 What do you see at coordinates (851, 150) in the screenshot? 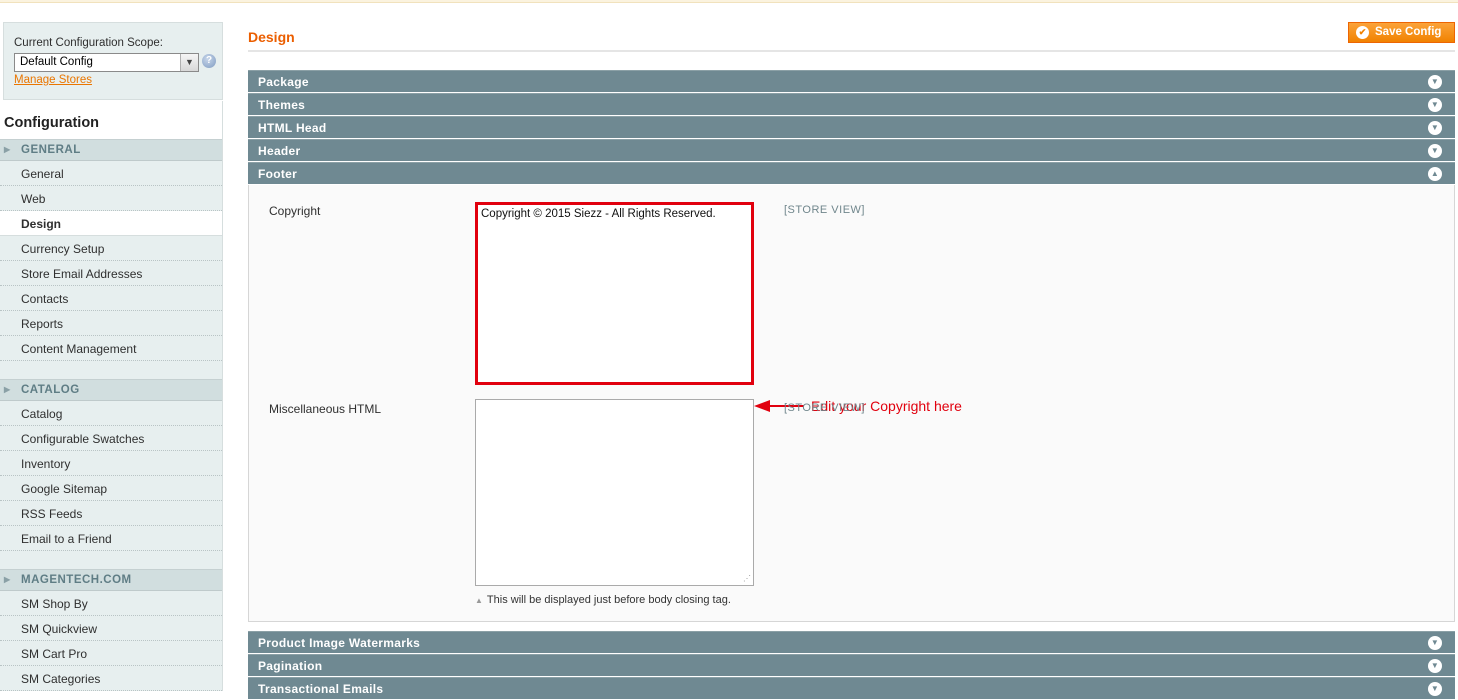
I see `section-header: Header ▼` at bounding box center [851, 150].